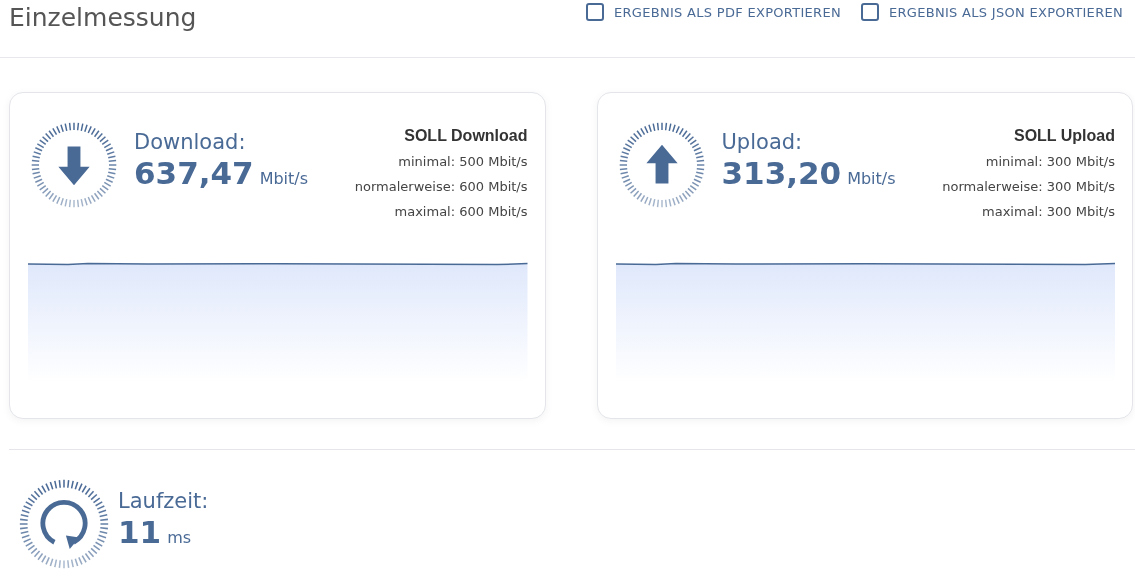 This screenshot has height=576, width=1135. What do you see at coordinates (140, 532) in the screenshot?
I see `metric-value: 11` at bounding box center [140, 532].